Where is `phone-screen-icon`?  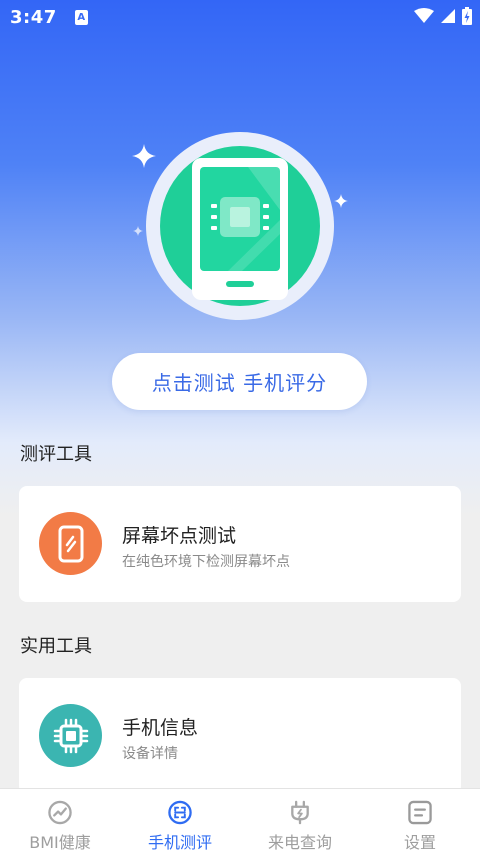
phone-screen-icon is located at coordinates (70, 543).